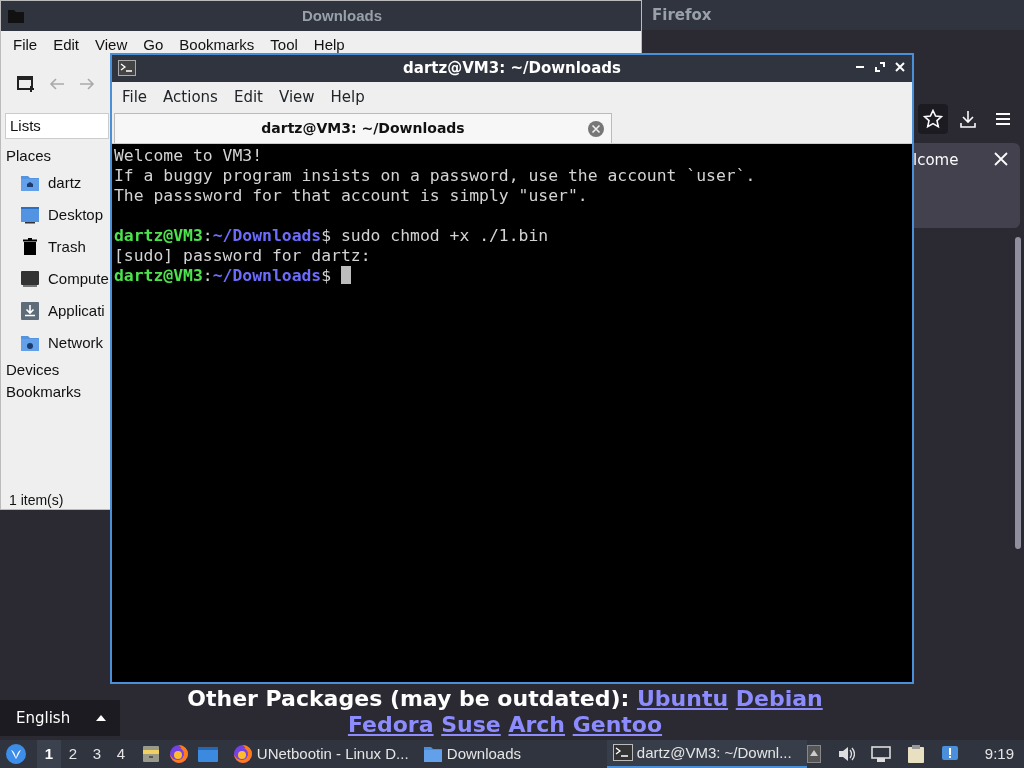 The width and height of the screenshot is (1024, 768). I want to click on terminal-line: Welcome to VM3!, so click(189, 156).